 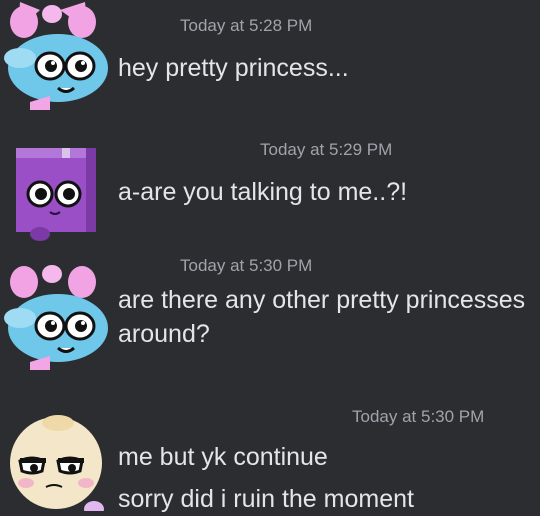 What do you see at coordinates (58, 463) in the screenshot?
I see `cream-character-avatar-icon` at bounding box center [58, 463].